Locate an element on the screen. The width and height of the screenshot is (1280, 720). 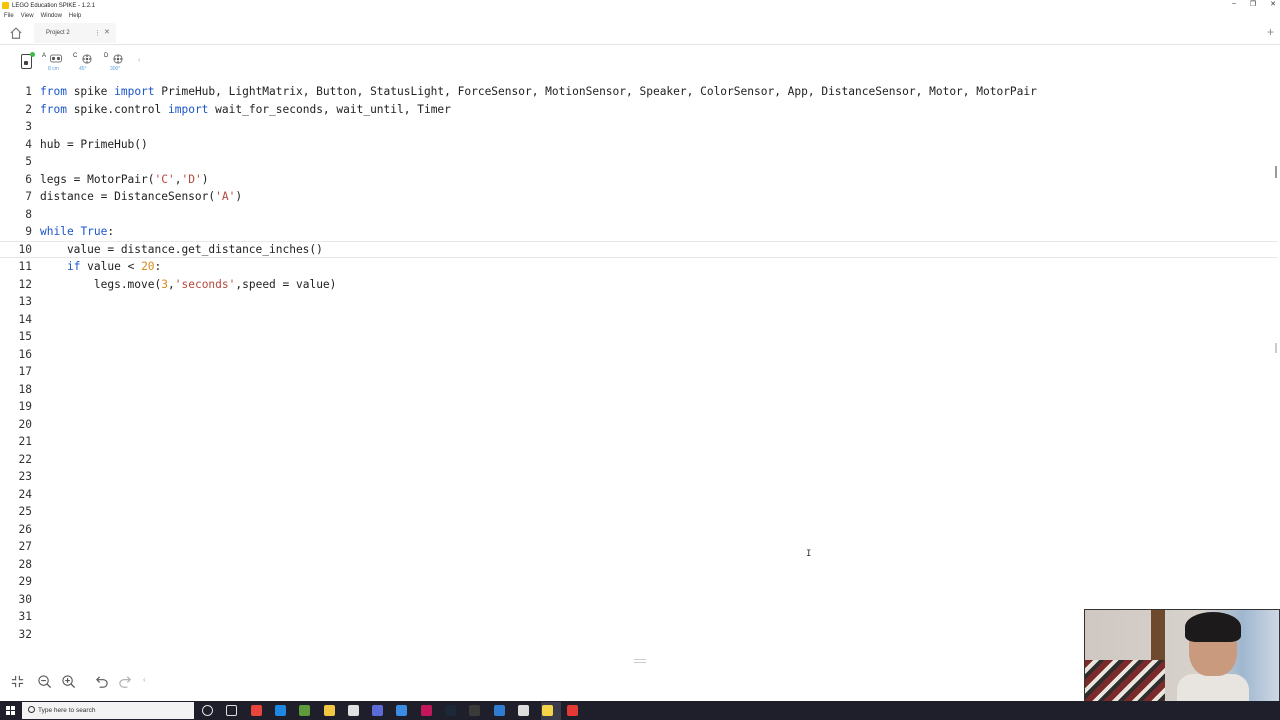
file-explorer-icon is located at coordinates (329, 710).